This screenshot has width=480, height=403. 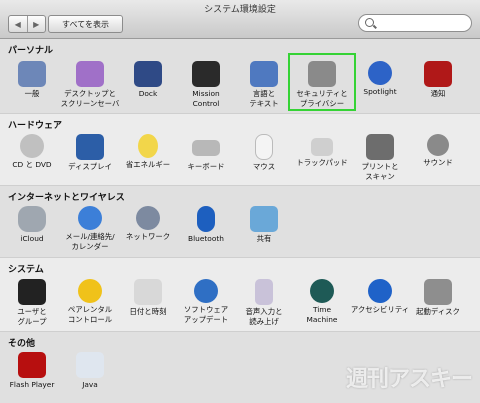 I want to click on network-icon, so click(x=148, y=218).